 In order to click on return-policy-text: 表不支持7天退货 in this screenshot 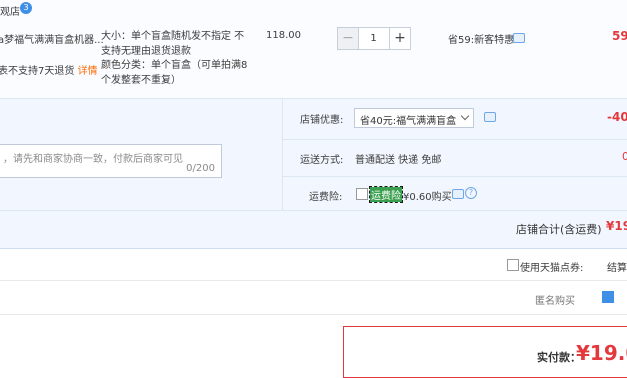, I will do `click(37, 71)`.